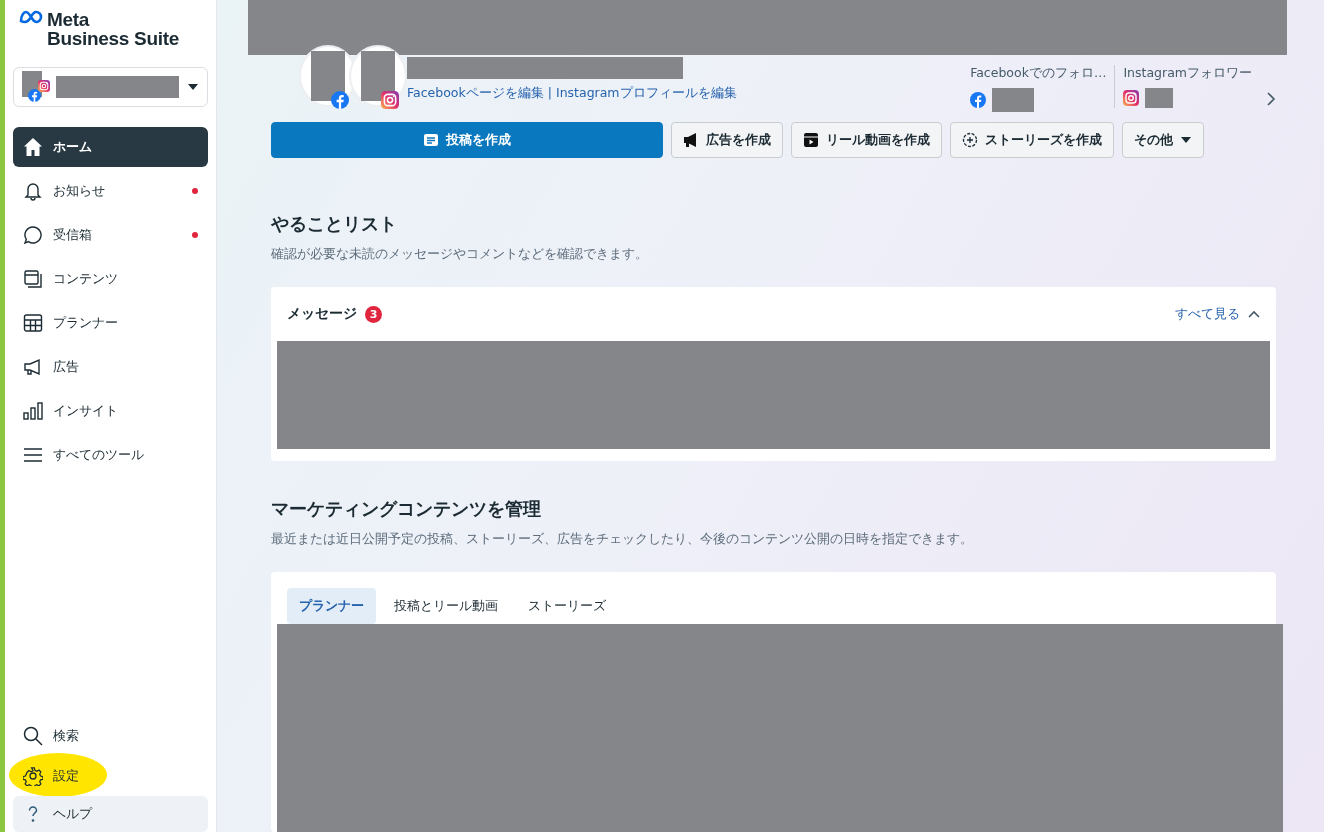 The image size is (1324, 832). I want to click on clapperboard-icon, so click(811, 140).